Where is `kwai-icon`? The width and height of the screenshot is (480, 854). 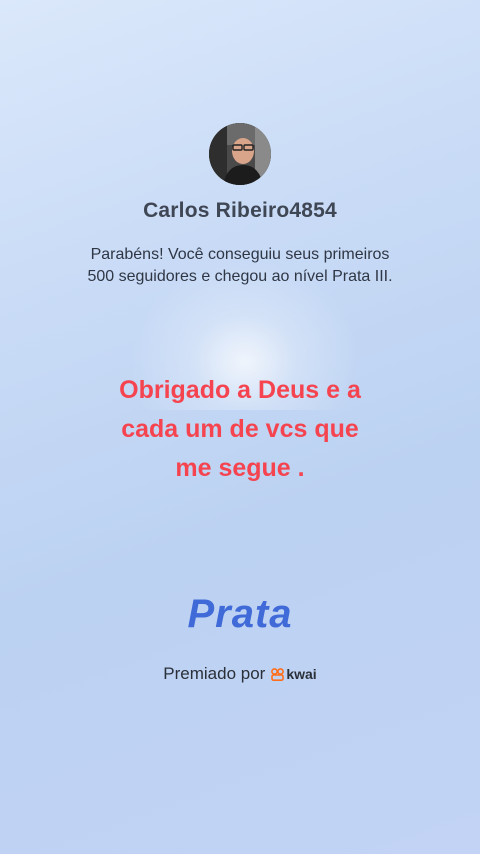
kwai-icon is located at coordinates (278, 674).